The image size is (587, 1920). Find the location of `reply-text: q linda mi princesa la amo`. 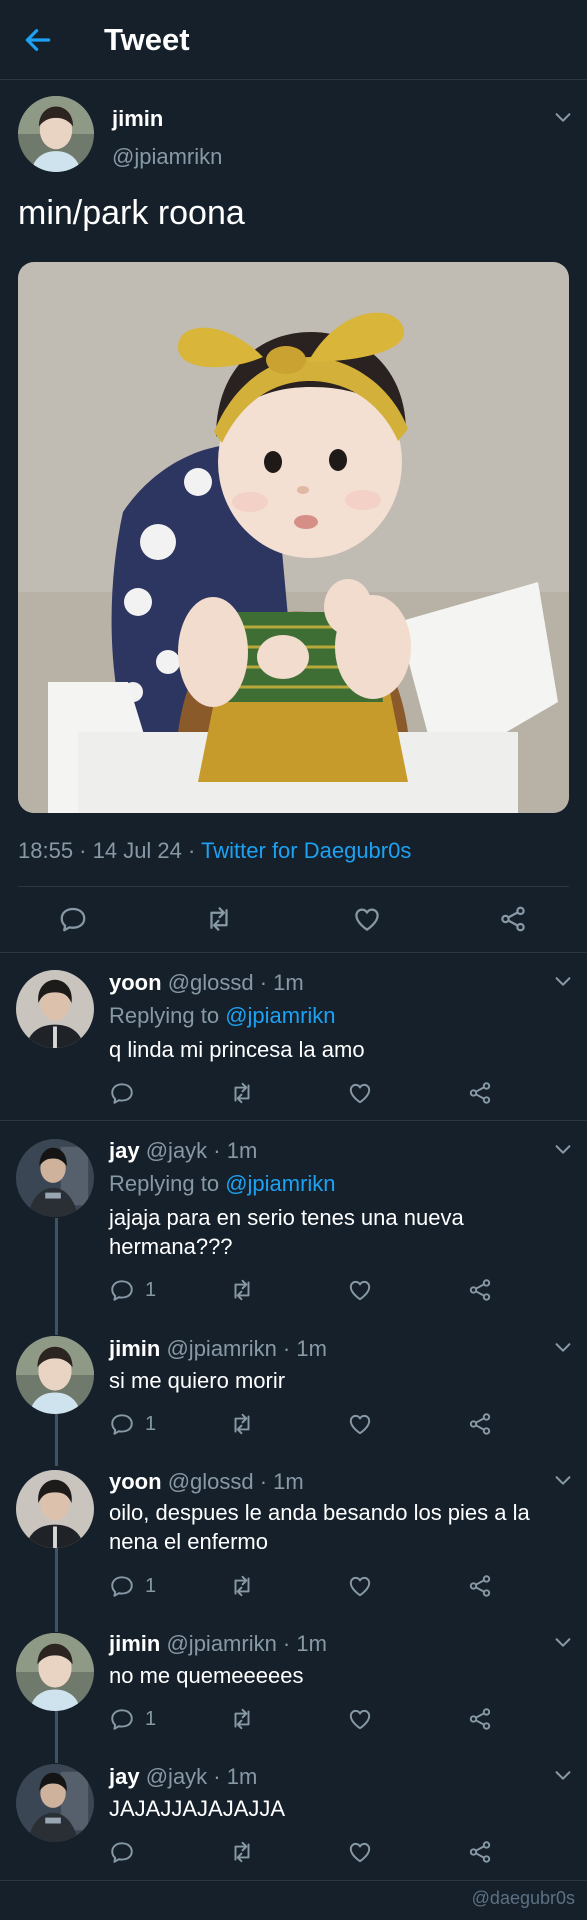

reply-text: q linda mi princesa la amo is located at coordinates (237, 1049).